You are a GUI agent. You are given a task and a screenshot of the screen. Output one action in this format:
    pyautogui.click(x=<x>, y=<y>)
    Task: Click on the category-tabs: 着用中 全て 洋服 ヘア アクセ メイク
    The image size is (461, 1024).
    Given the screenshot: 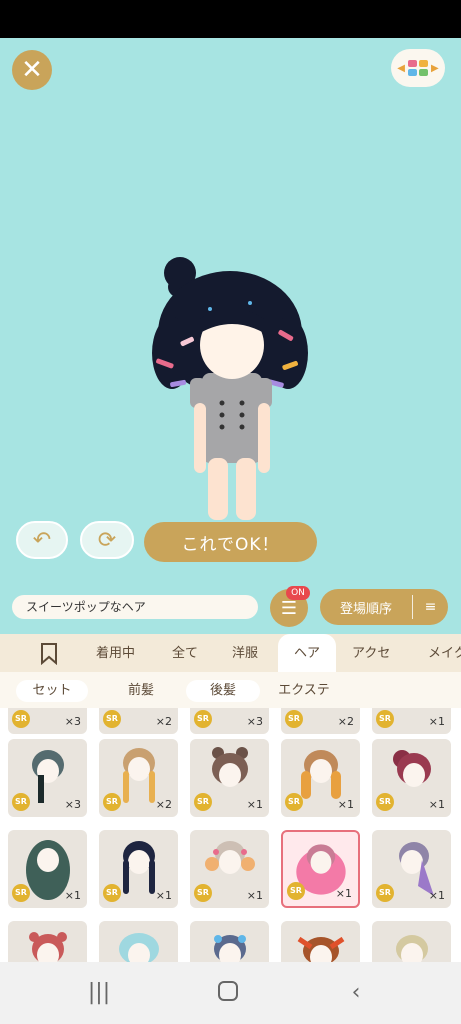 What is the action you would take?
    pyautogui.click(x=230, y=653)
    